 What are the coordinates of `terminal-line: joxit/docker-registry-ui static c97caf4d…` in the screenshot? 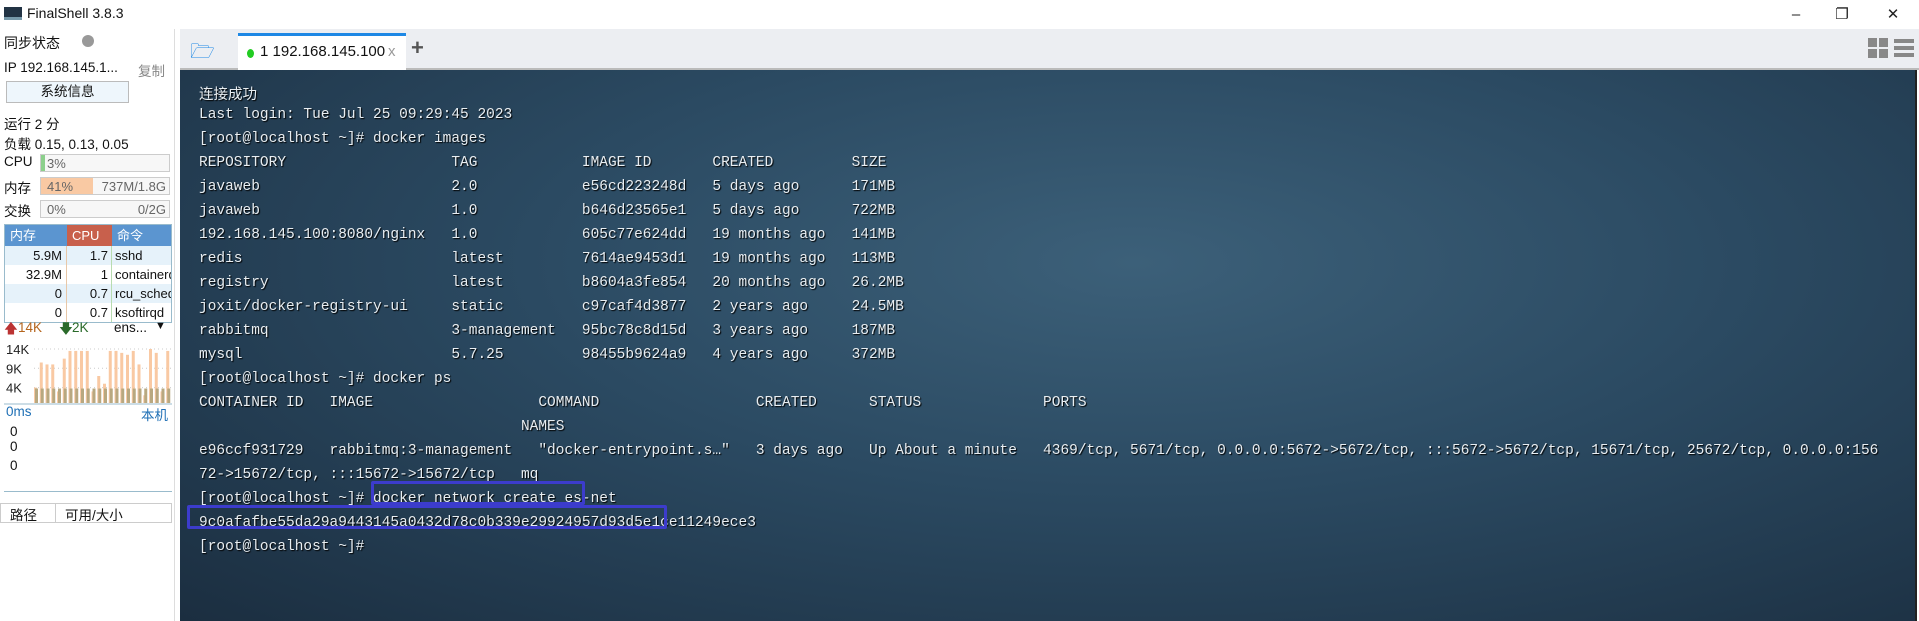 It's located at (551, 307).